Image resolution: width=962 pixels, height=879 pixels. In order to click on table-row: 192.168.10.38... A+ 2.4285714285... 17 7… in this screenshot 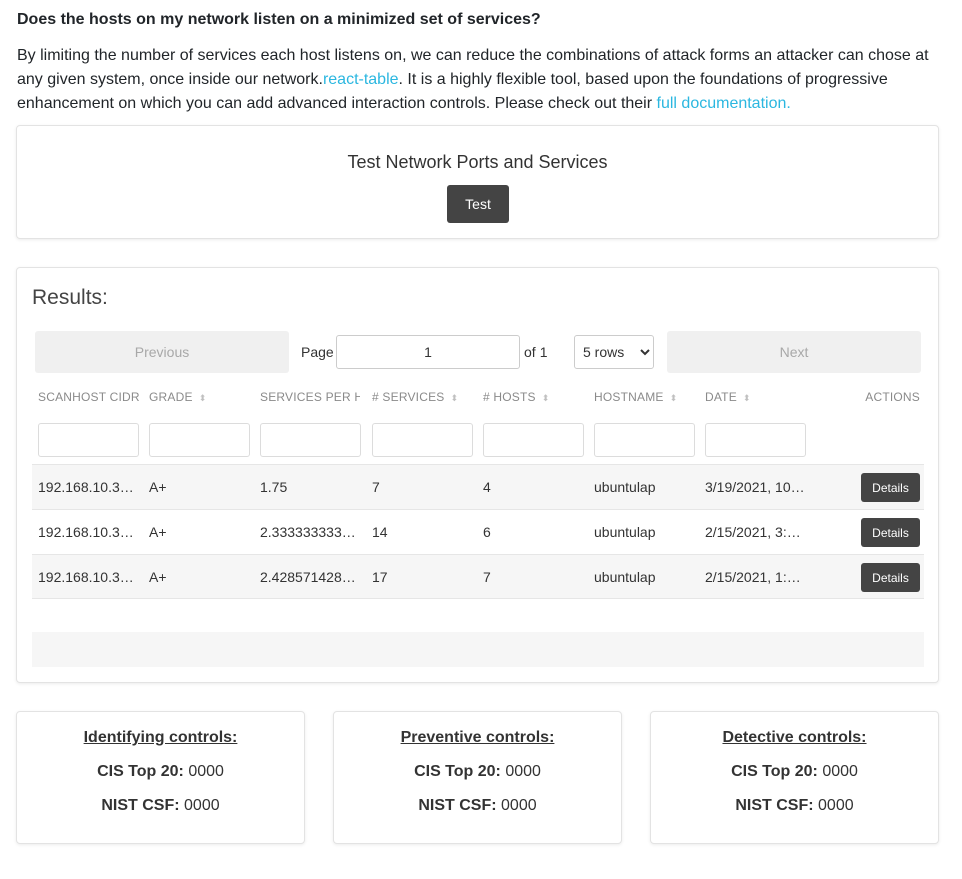, I will do `click(478, 576)`.